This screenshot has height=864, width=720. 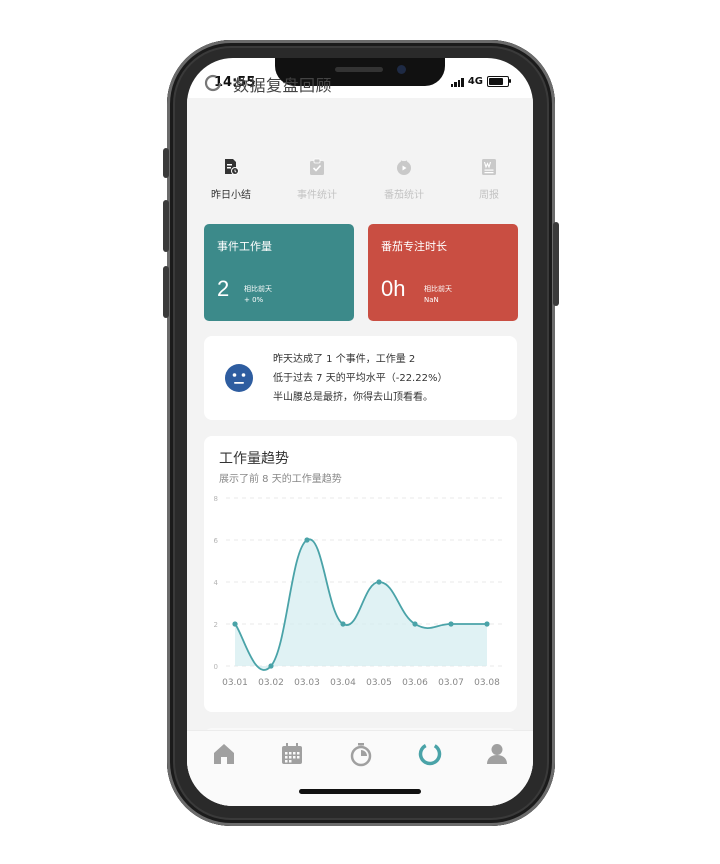 What do you see at coordinates (213, 83) in the screenshot?
I see `ring-icon` at bounding box center [213, 83].